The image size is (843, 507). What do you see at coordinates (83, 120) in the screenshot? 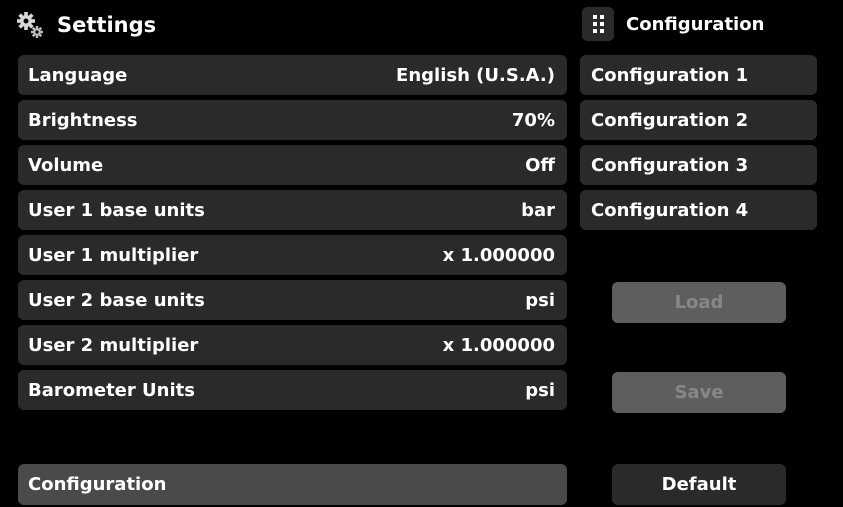
I see `setting-label: Brightness` at bounding box center [83, 120].